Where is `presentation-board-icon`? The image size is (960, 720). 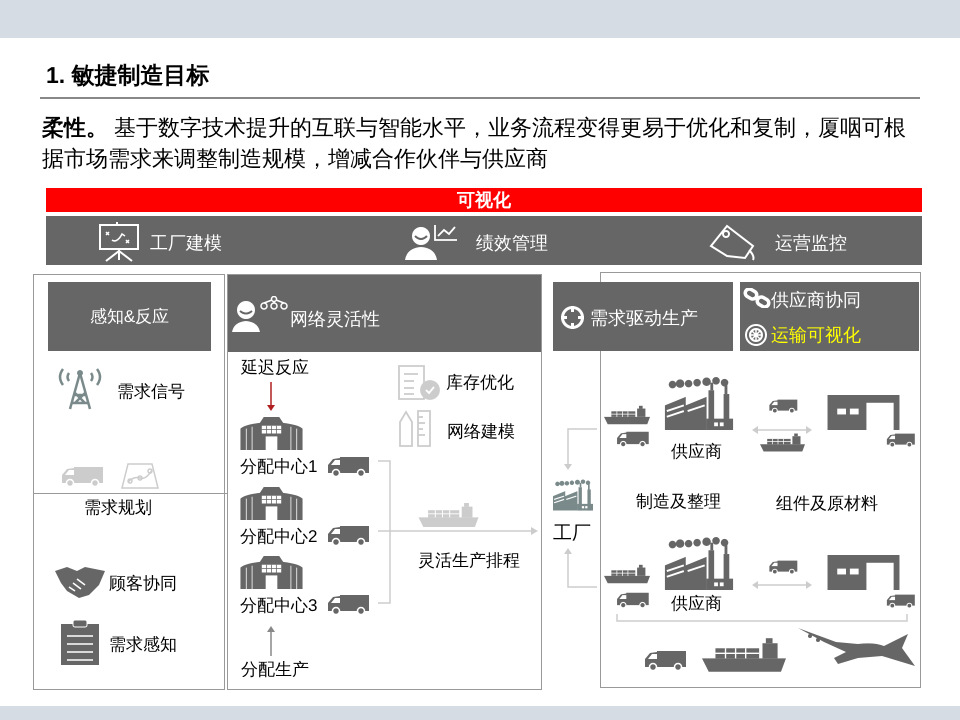 presentation-board-icon is located at coordinates (119, 242).